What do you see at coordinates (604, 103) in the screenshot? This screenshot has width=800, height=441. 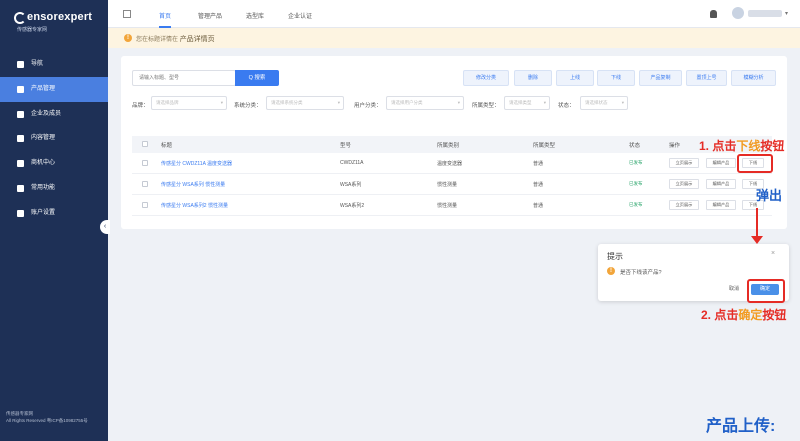 I see `filter-status-select: 请选择状态` at bounding box center [604, 103].